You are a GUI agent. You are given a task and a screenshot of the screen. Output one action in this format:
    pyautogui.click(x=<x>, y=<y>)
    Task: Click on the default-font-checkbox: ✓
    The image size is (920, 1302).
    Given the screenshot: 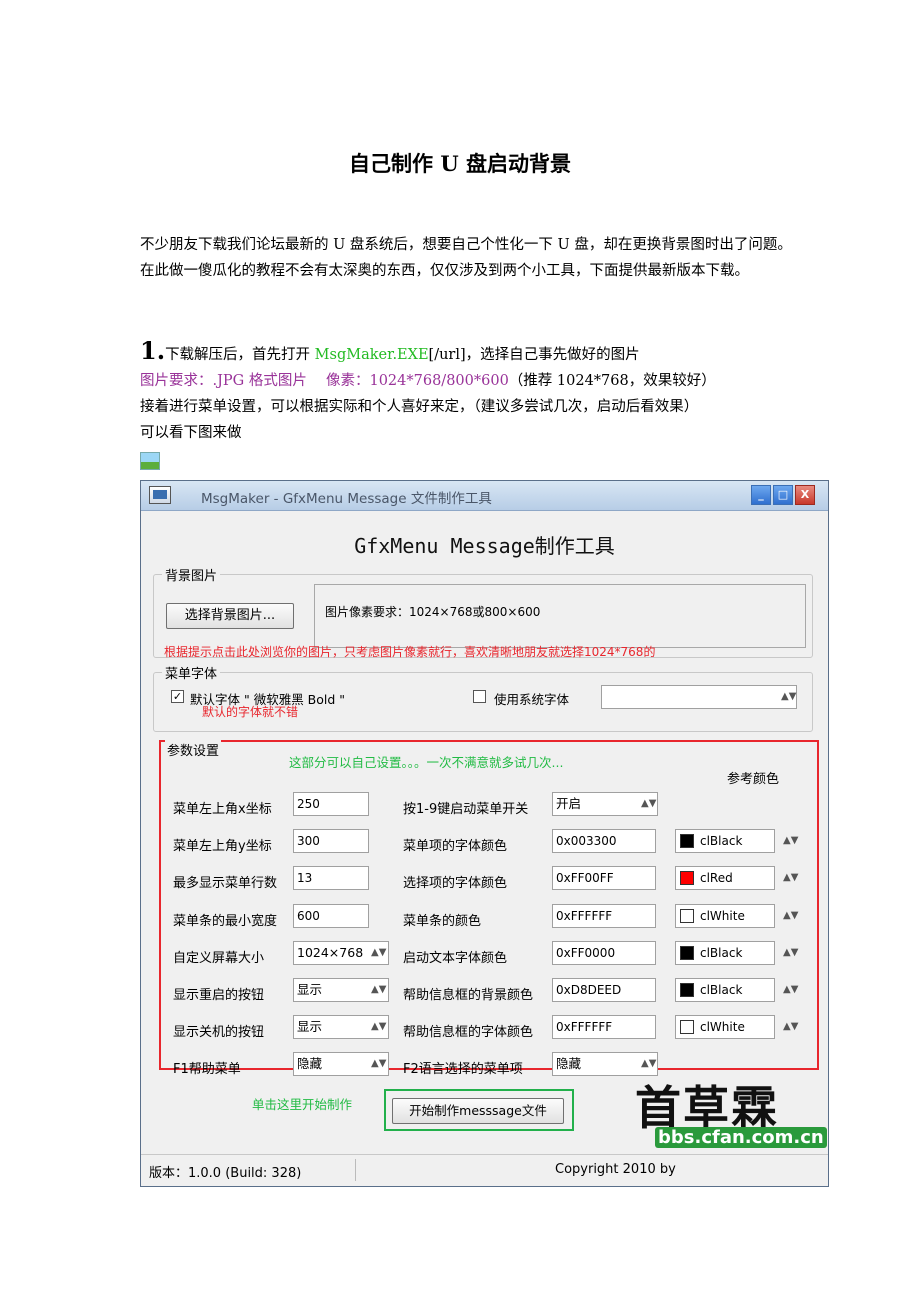 What is the action you would take?
    pyautogui.click(x=177, y=696)
    